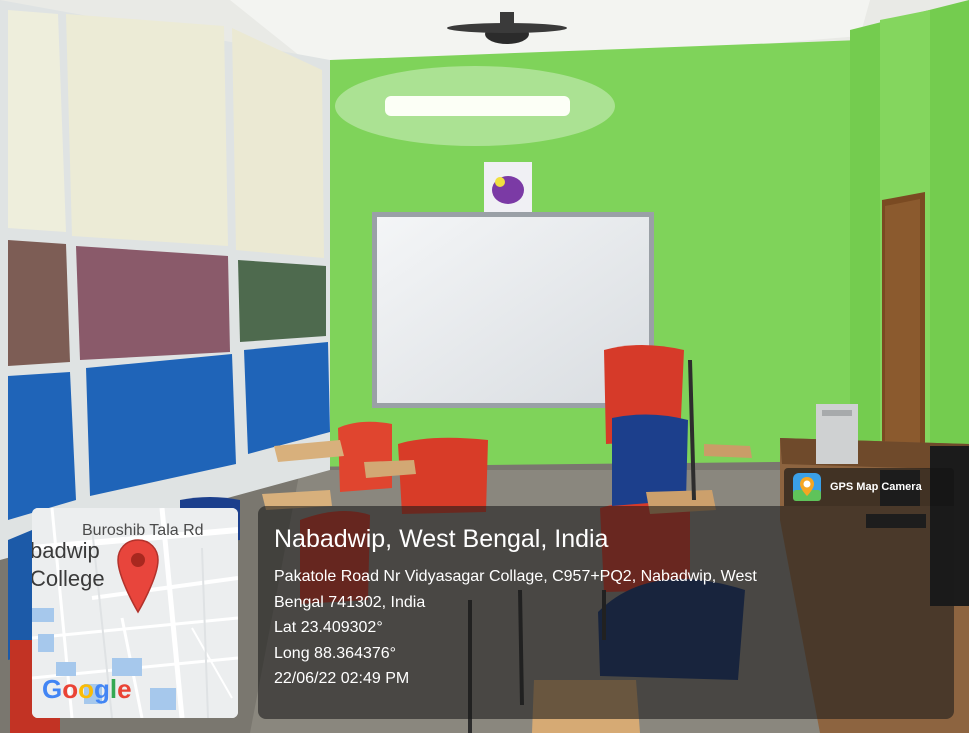 The height and width of the screenshot is (733, 969). What do you see at coordinates (335, 653) in the screenshot?
I see `longitude: Long 88.364376°` at bounding box center [335, 653].